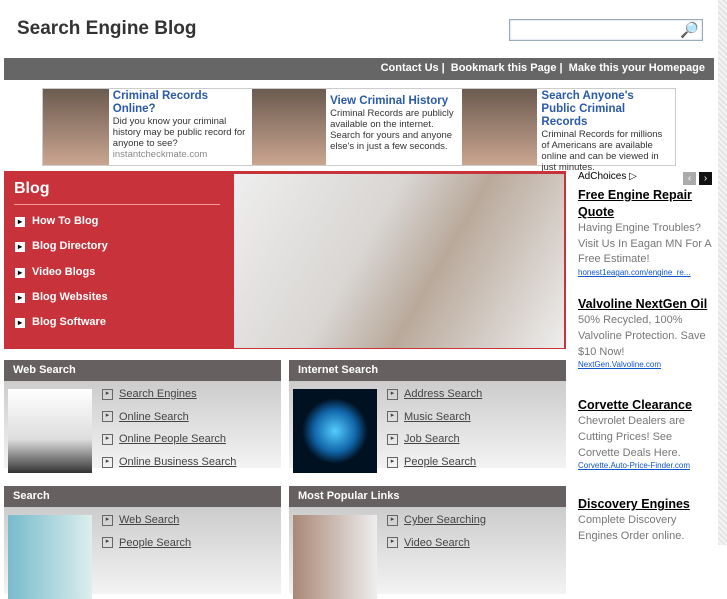  What do you see at coordinates (434, 399) in the screenshot?
I see `box-link: Address Search` at bounding box center [434, 399].